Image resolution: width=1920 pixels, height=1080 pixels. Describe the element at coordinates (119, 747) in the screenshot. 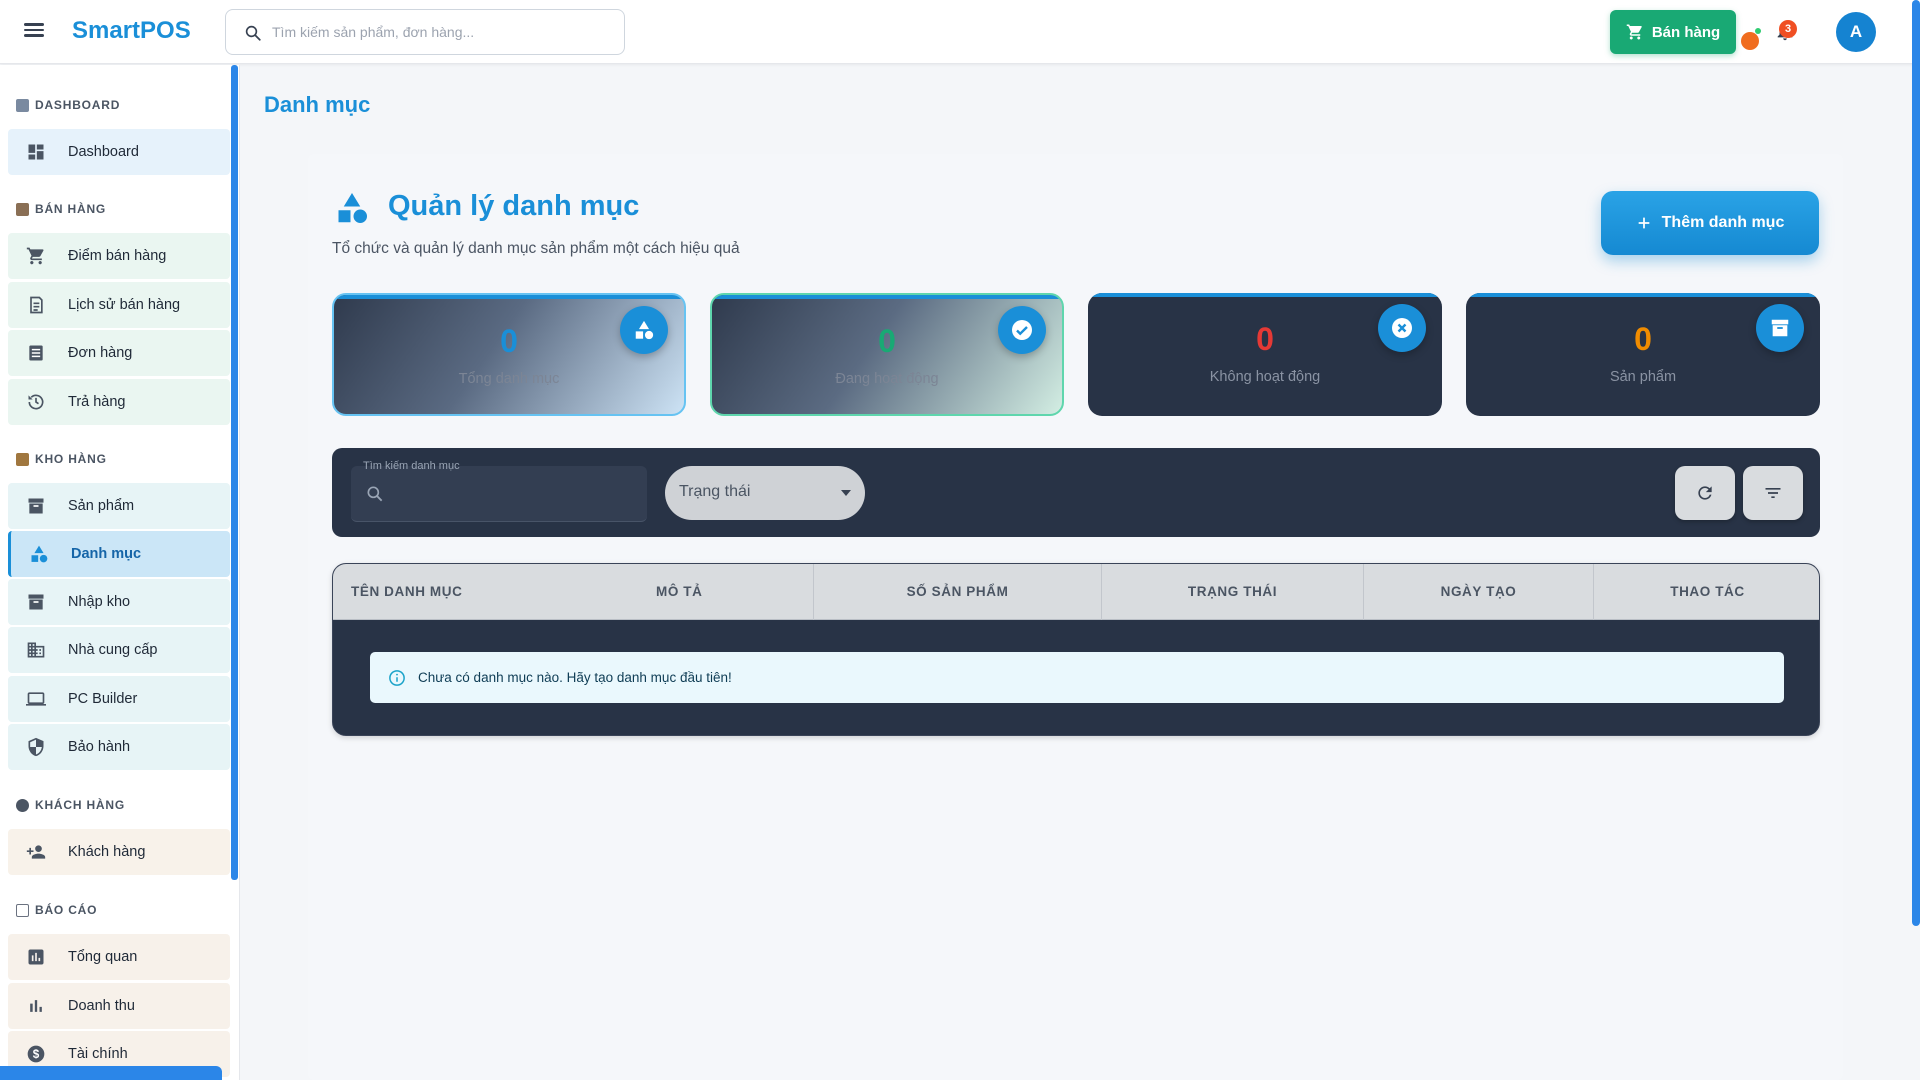

I see `sidebar-item-warranty: Bảo hành` at that location.